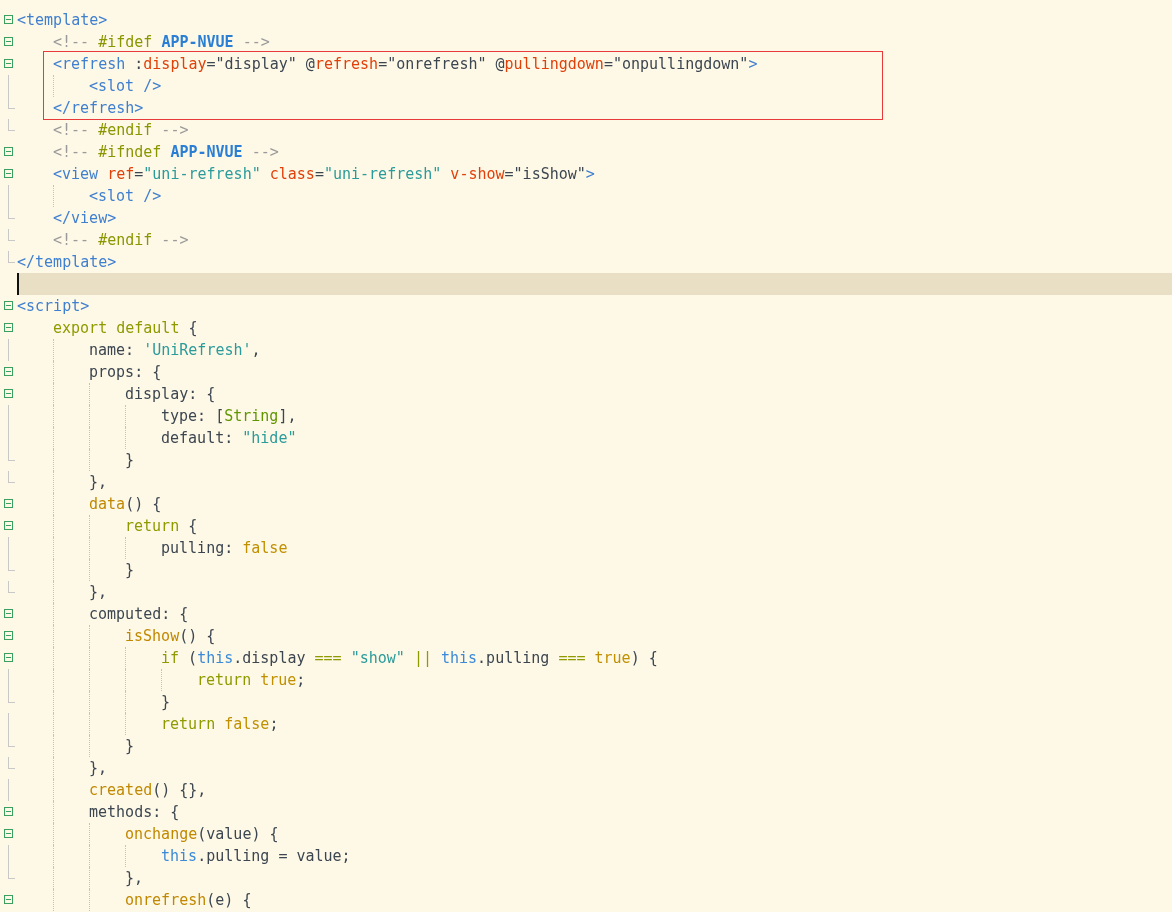 This screenshot has width=1172, height=912. I want to click on code-line: pulling: false, so click(224, 548).